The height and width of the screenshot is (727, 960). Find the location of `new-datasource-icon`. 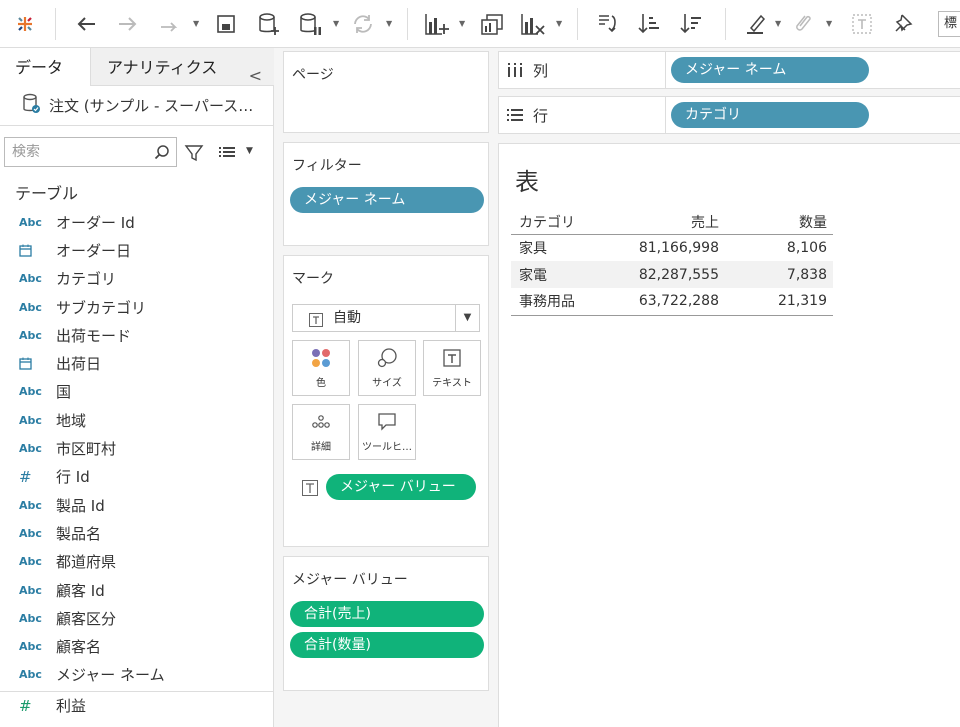

new-datasource-icon is located at coordinates (269, 24).